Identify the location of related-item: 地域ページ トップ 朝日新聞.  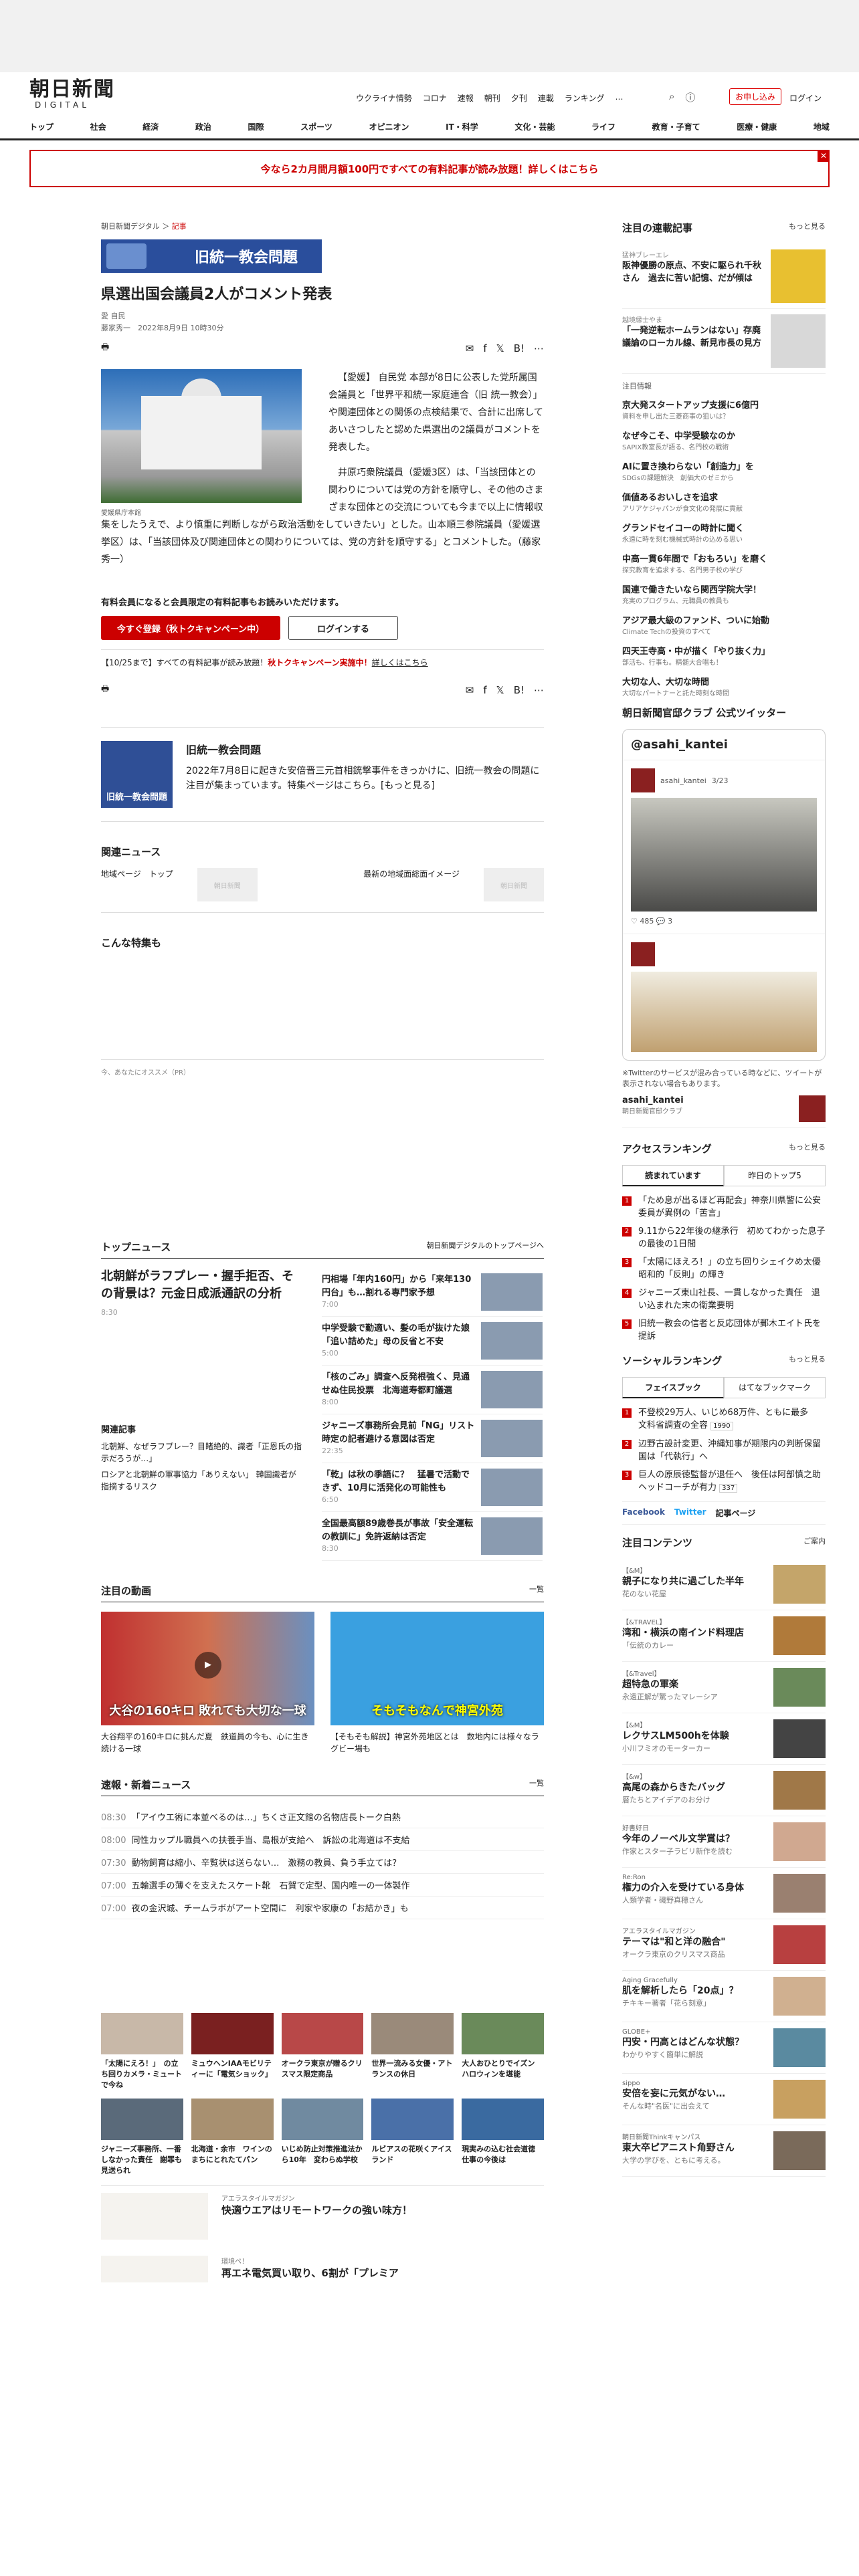
(179, 885).